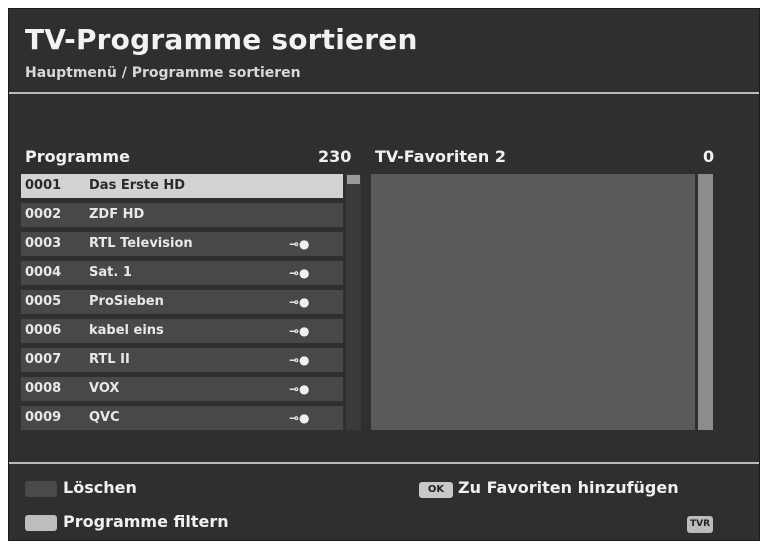 The height and width of the screenshot is (549, 770). I want to click on programme-name: VOX, so click(104, 388).